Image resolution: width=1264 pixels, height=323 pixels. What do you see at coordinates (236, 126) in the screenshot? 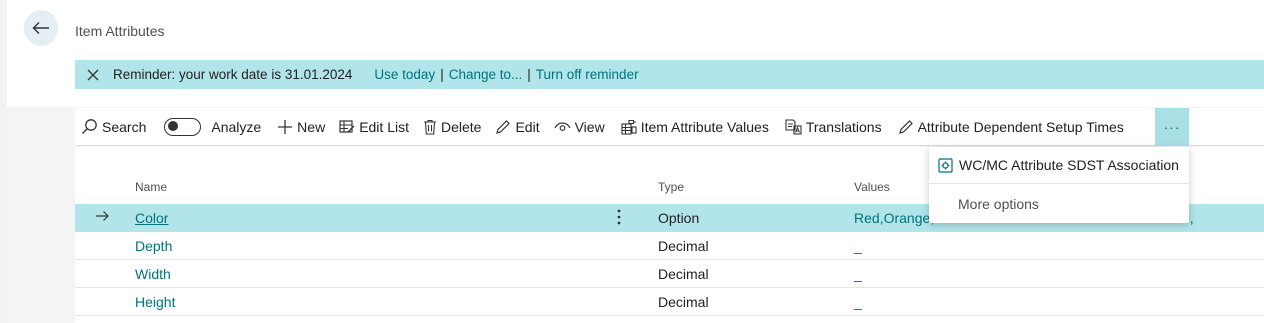
I see `analyze-label: Analyze` at bounding box center [236, 126].